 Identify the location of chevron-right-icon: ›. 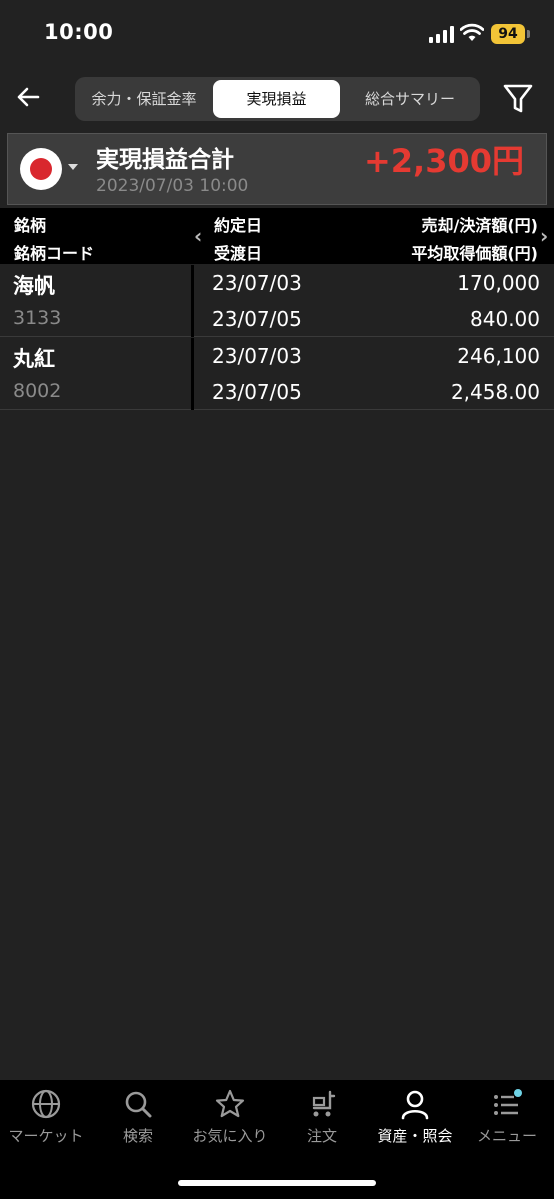
(547, 236).